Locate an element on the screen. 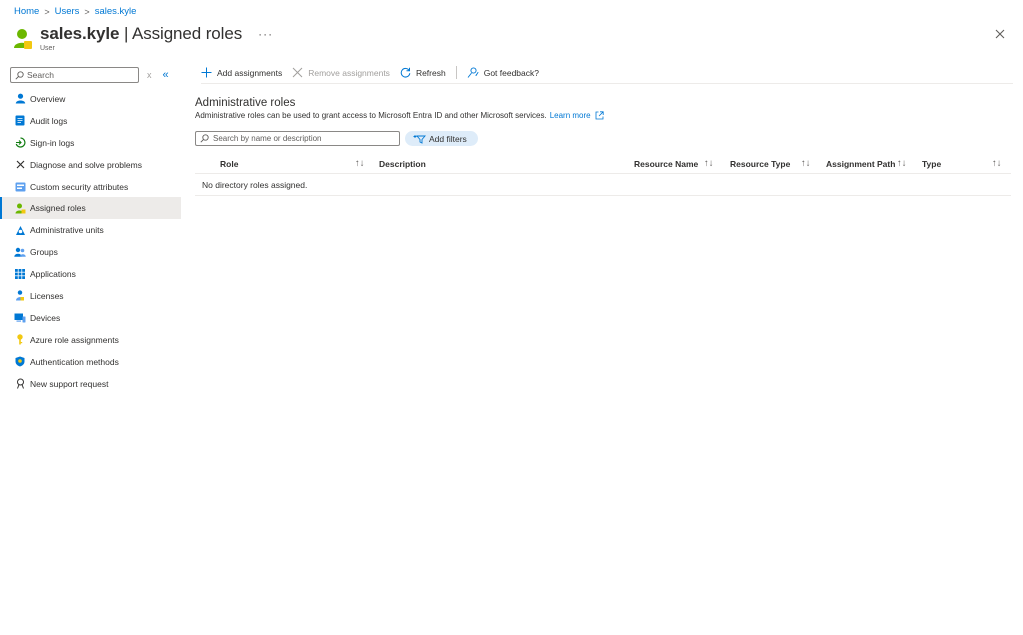 The width and height of the screenshot is (1023, 635). external-link-icon is located at coordinates (599, 115).